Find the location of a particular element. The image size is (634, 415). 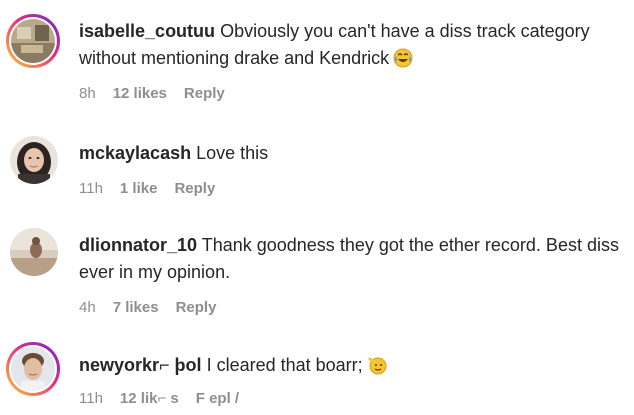

comment-time: 8h is located at coordinates (87, 93).